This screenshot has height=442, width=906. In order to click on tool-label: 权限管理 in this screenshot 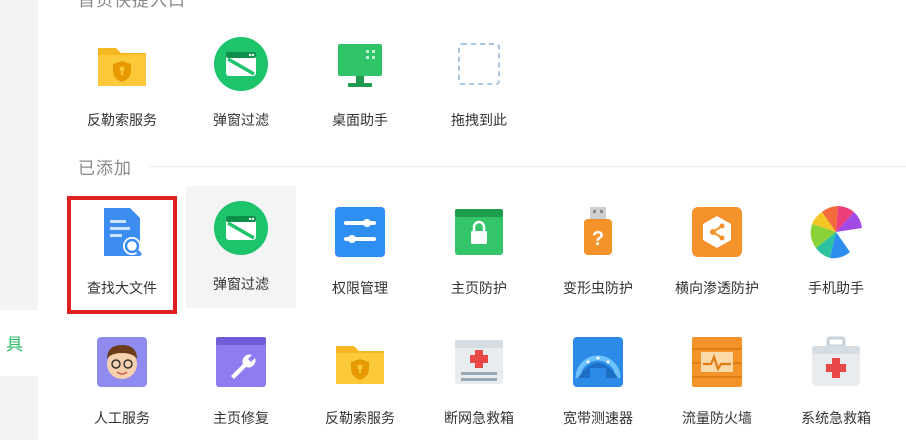, I will do `click(360, 289)`.